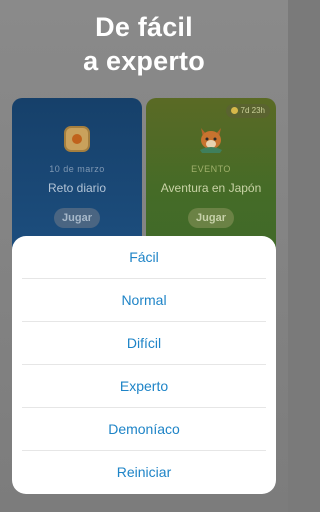  What do you see at coordinates (144, 44) in the screenshot?
I see `page-title: De fácil a experto` at bounding box center [144, 44].